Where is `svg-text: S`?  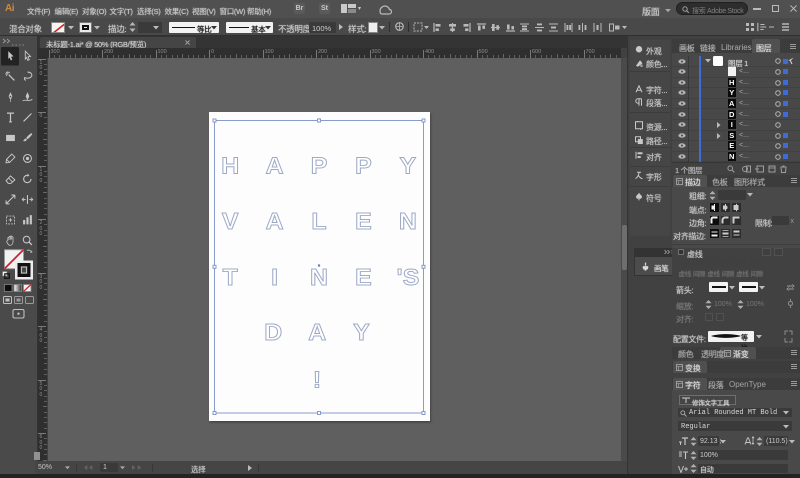
svg-text: S is located at coordinates (411, 278).